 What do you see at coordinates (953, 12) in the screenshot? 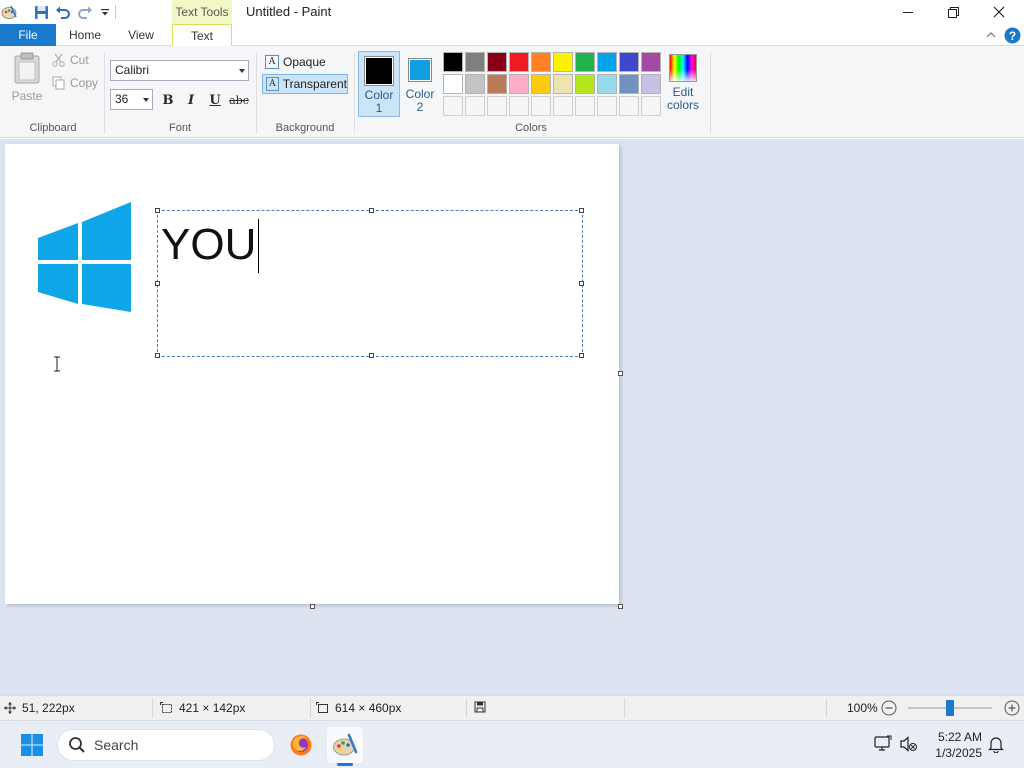
I see `restore-button` at bounding box center [953, 12].